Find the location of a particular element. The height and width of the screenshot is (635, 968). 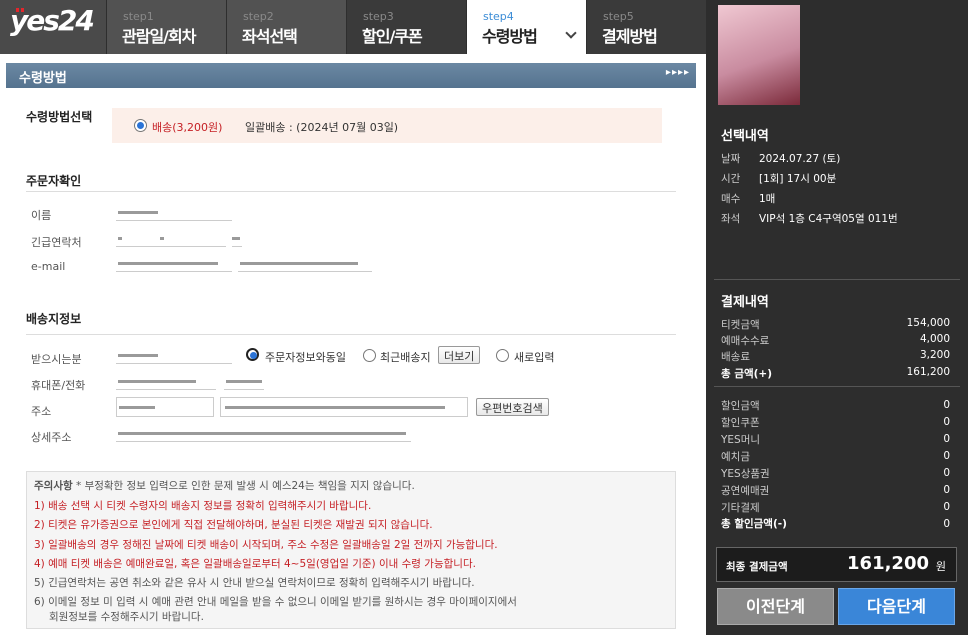

chevron-down-icon is located at coordinates (571, 33).